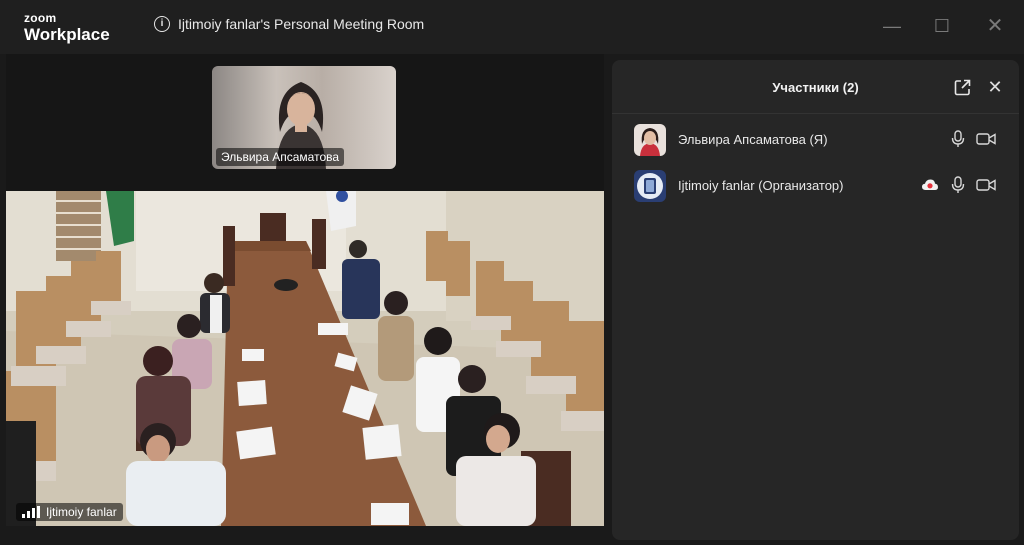 The height and width of the screenshot is (545, 1024). Describe the element at coordinates (67, 34) in the screenshot. I see `logo-line-2: Workplace` at that location.